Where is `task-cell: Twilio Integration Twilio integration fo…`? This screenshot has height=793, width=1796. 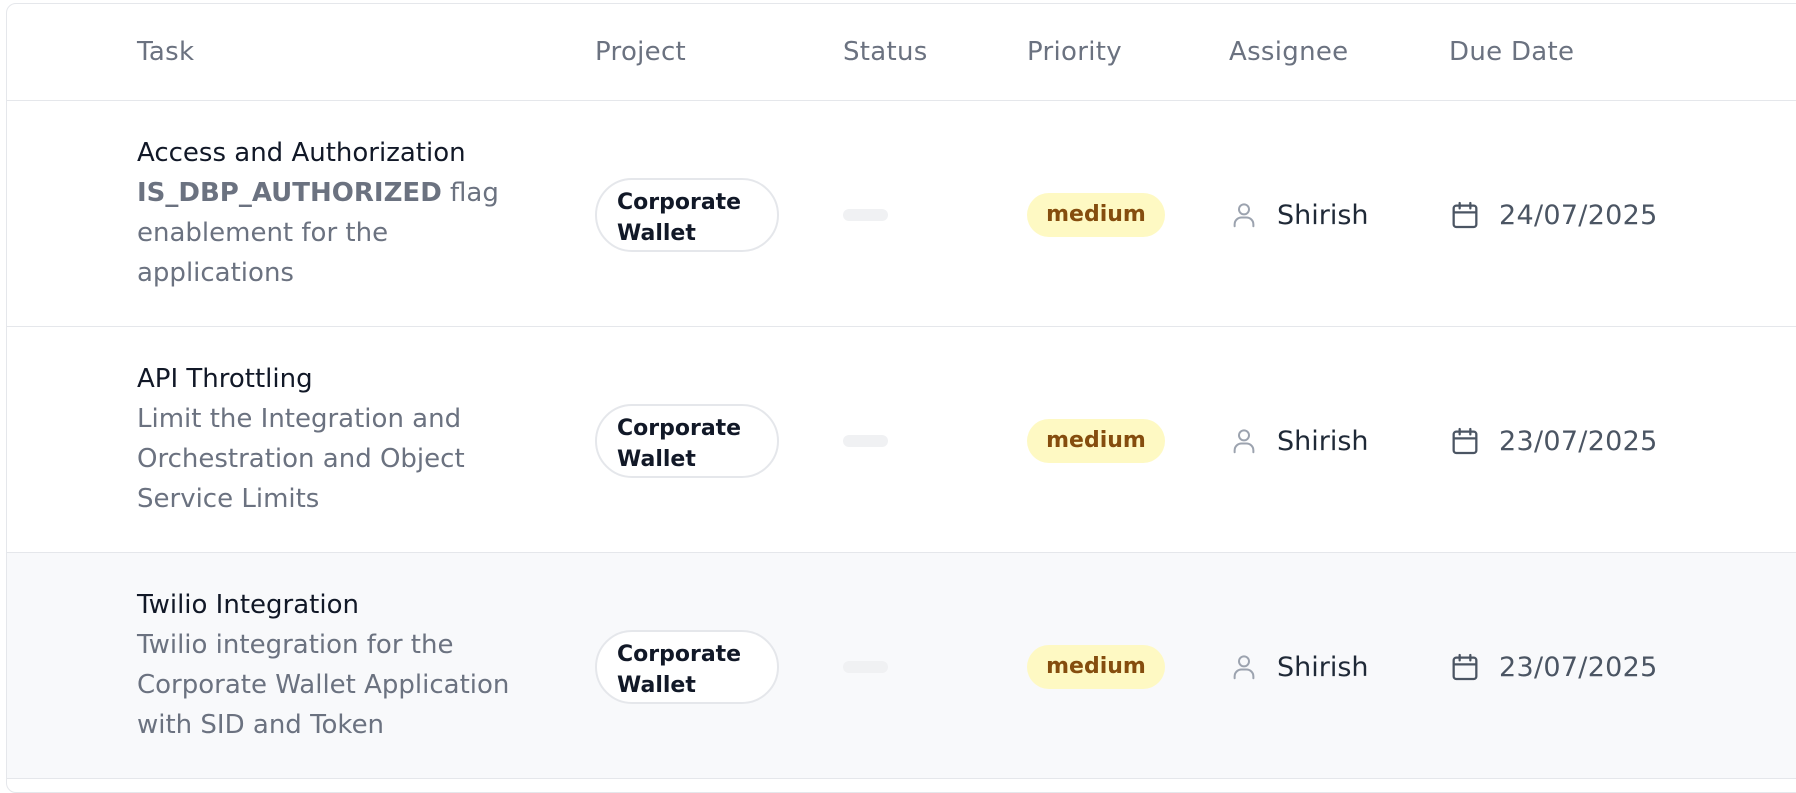 task-cell: Twilio Integration Twilio integration fo… is located at coordinates (332, 665).